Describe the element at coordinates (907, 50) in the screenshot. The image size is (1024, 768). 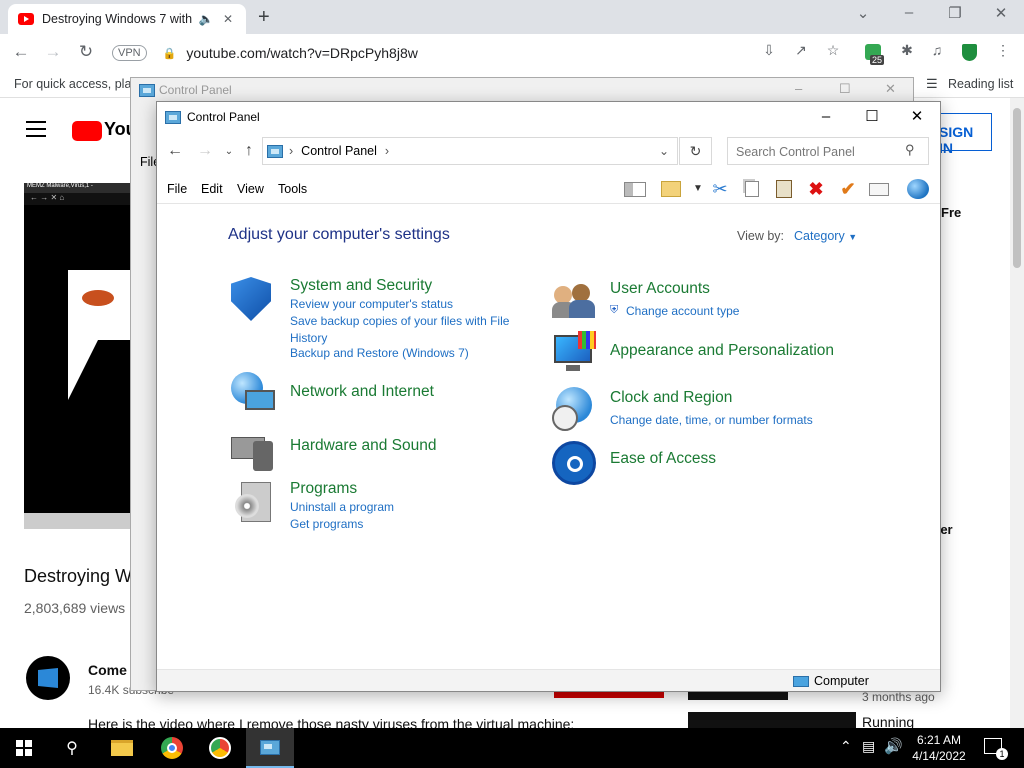
I see `extensions-puzzle-icon: ✱` at that location.